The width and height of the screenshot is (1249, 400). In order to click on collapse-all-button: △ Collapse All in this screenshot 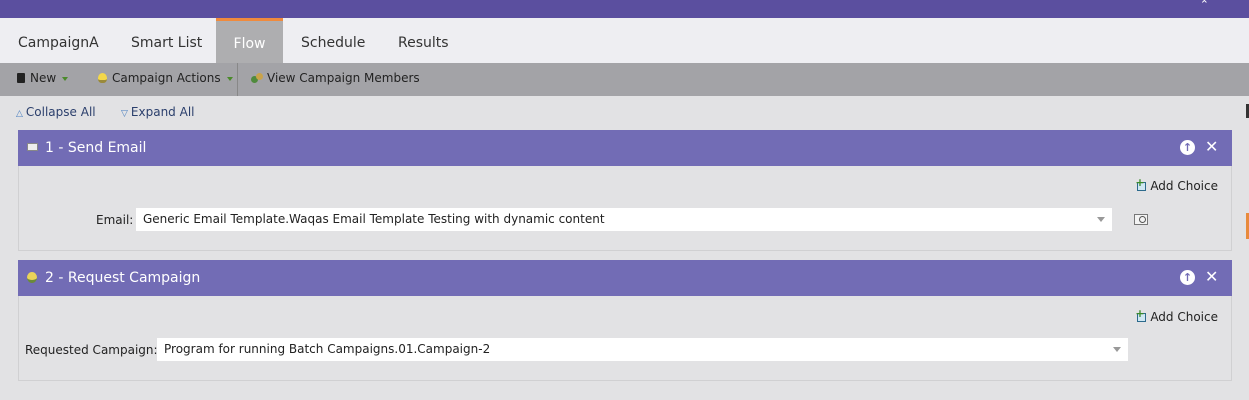, I will do `click(56, 112)`.